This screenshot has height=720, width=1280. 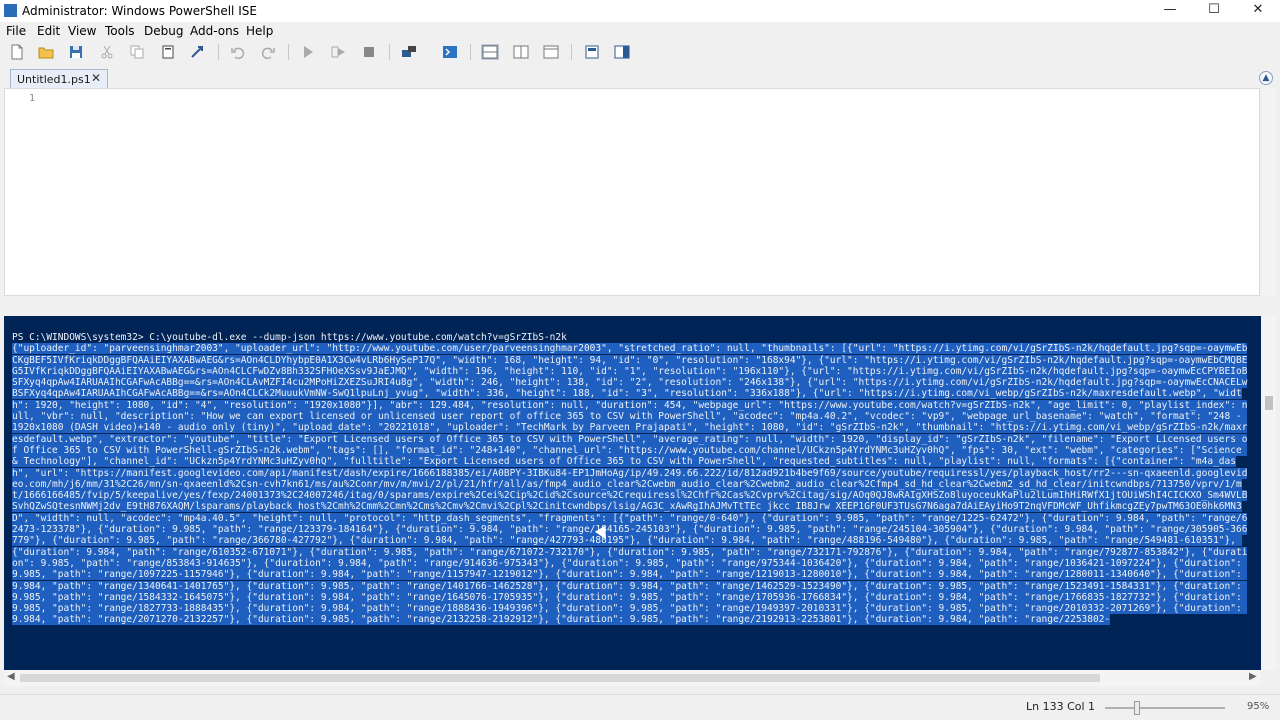 I want to click on toolbar, so click(x=640, y=52).